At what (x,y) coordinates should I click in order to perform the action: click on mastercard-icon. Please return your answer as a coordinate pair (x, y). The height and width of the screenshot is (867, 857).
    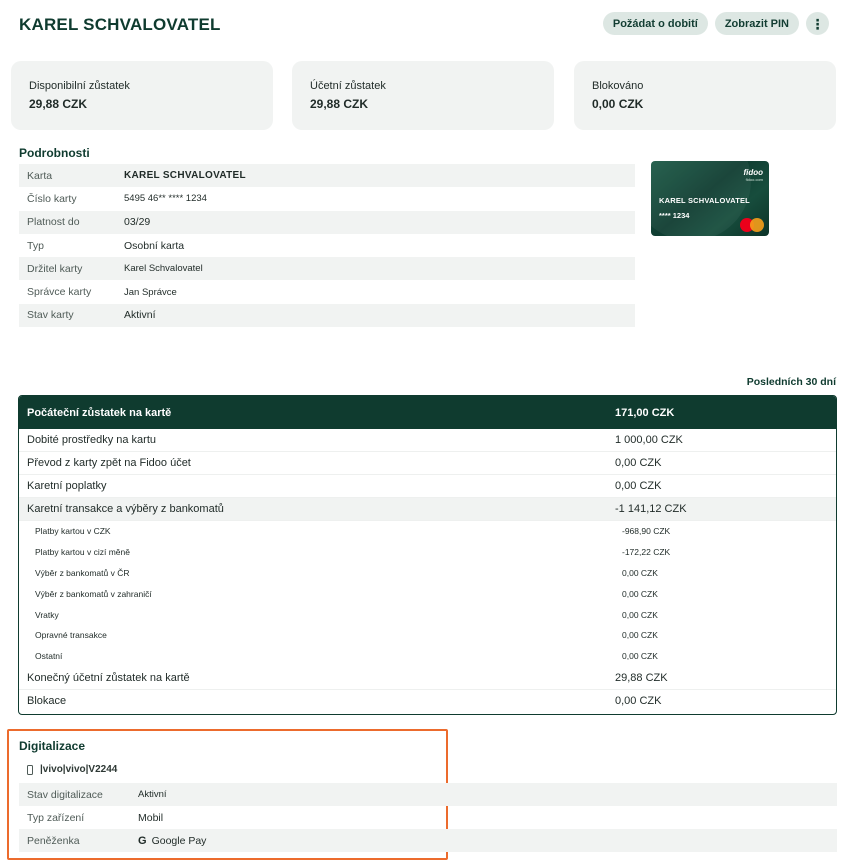
    Looking at the image, I should click on (752, 225).